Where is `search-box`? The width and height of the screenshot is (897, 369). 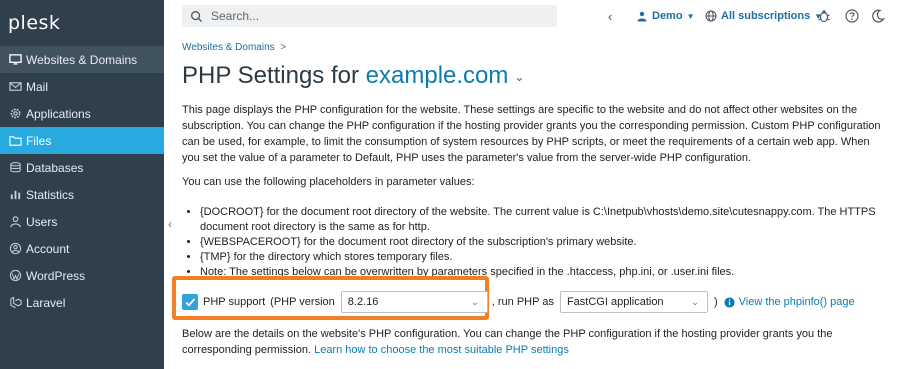
search-box is located at coordinates (369, 16).